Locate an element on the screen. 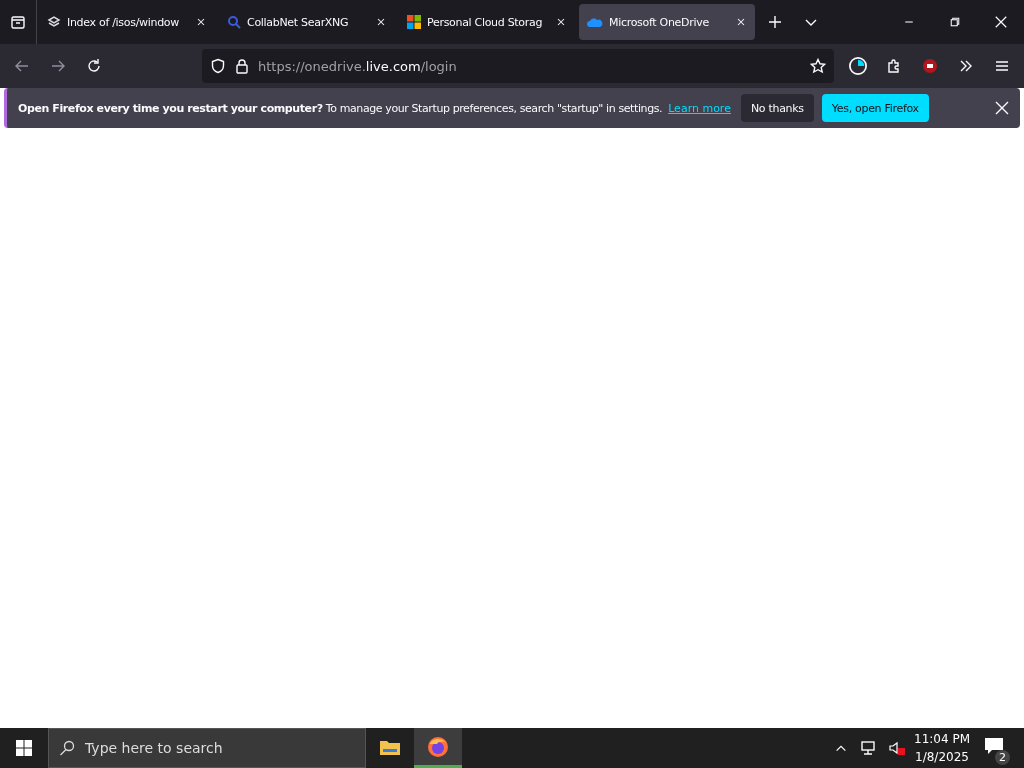 The image size is (1024, 768). network-icon is located at coordinates (868, 748).